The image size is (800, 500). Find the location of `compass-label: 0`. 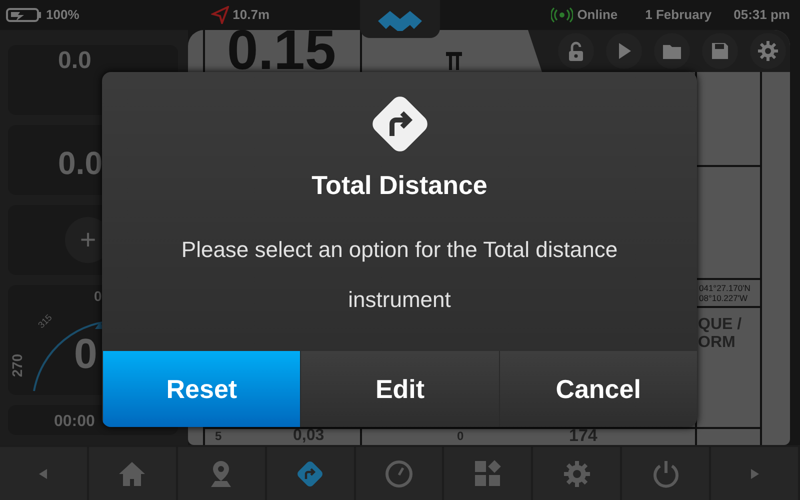

compass-label: 0 is located at coordinates (98, 296).